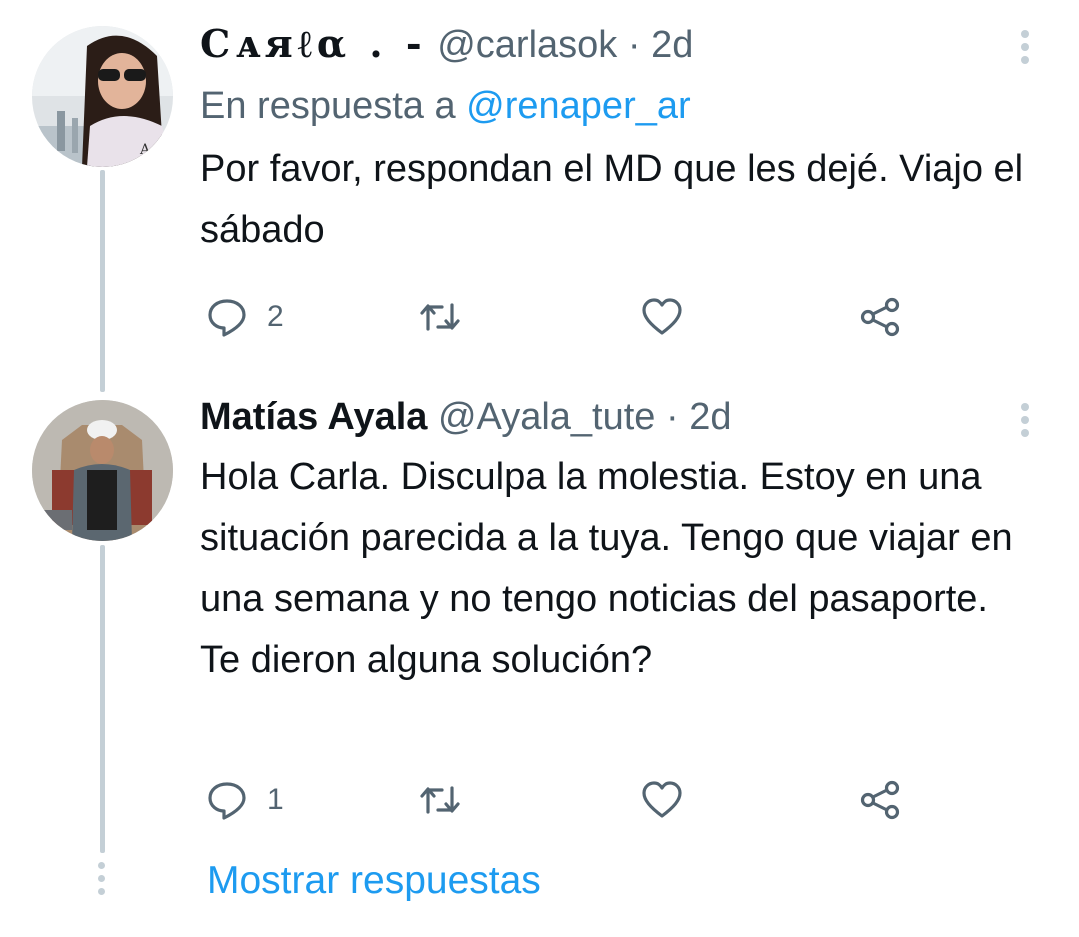 This screenshot has width=1079, height=937. I want to click on reply-prefix: En respuesta a, so click(328, 106).